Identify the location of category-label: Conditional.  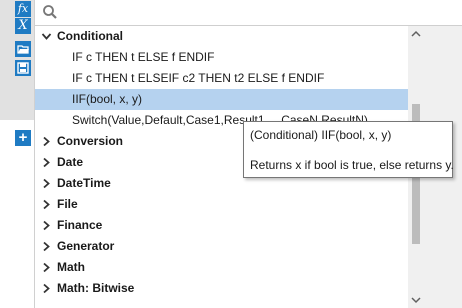
(90, 36).